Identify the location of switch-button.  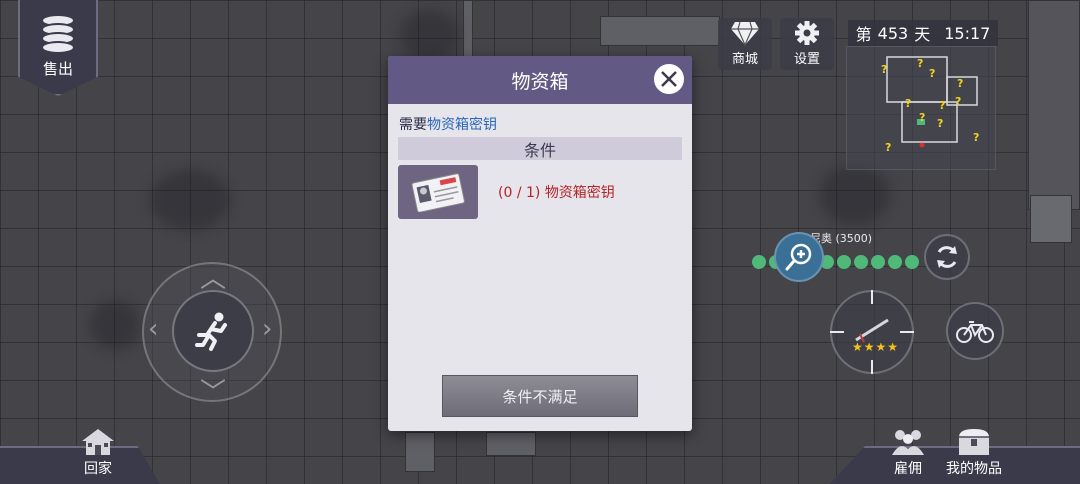
(947, 257).